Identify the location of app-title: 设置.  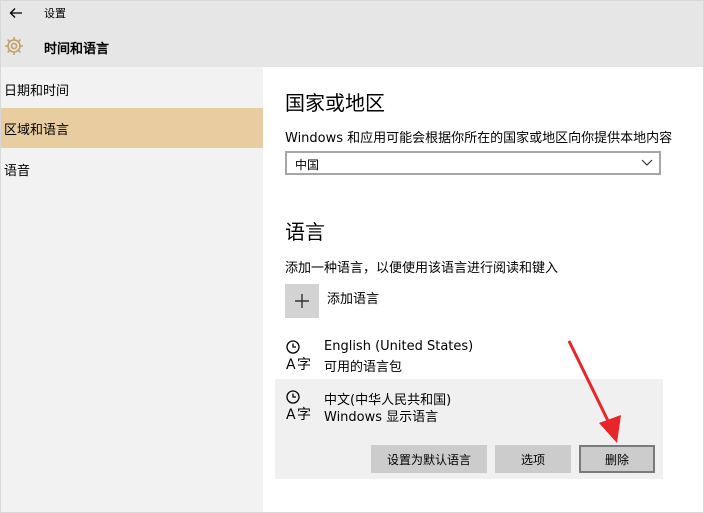
(55, 13).